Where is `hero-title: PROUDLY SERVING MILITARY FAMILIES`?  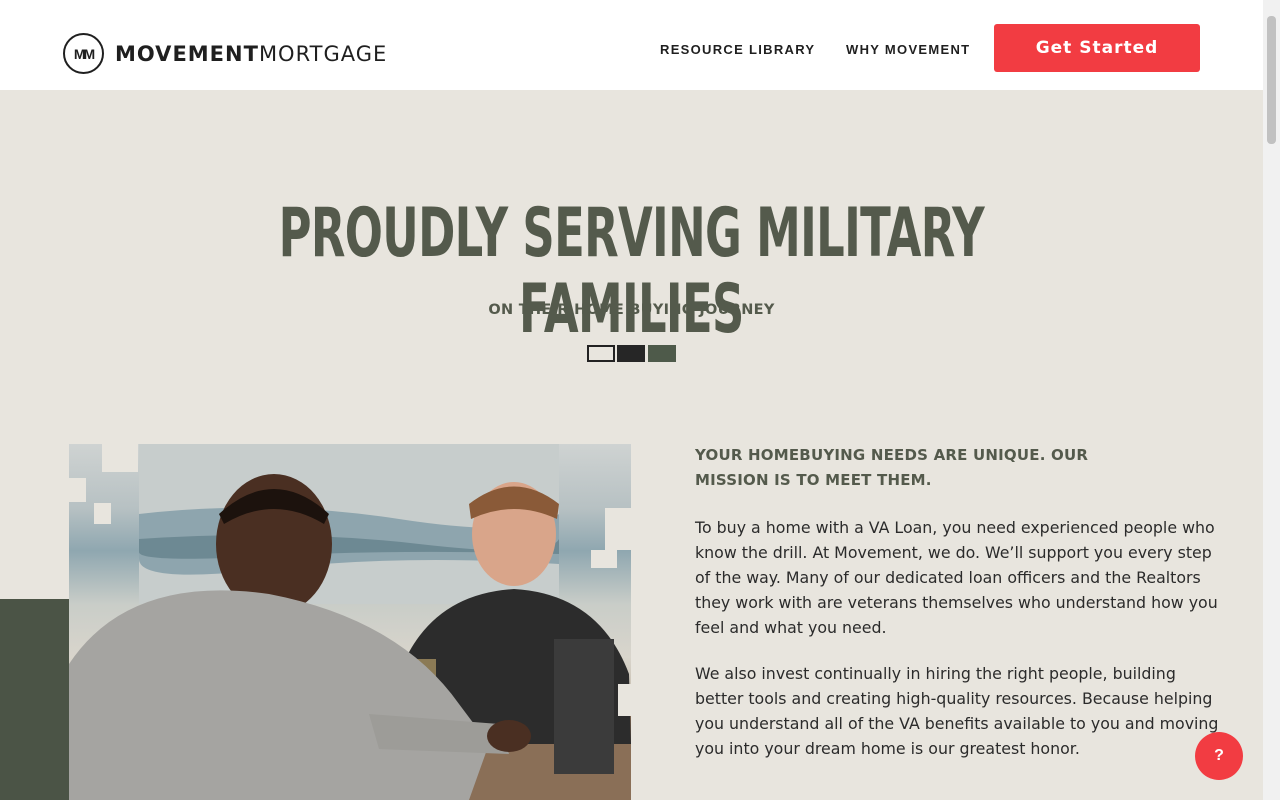 hero-title: PROUDLY SERVING MILITARY FAMILIES is located at coordinates (631, 271).